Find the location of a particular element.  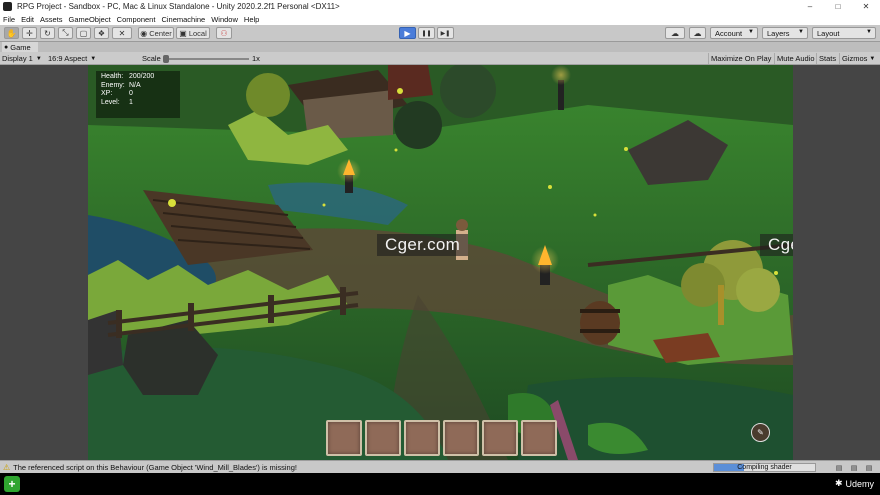

scale-icon: ⤡ is located at coordinates (65, 32).